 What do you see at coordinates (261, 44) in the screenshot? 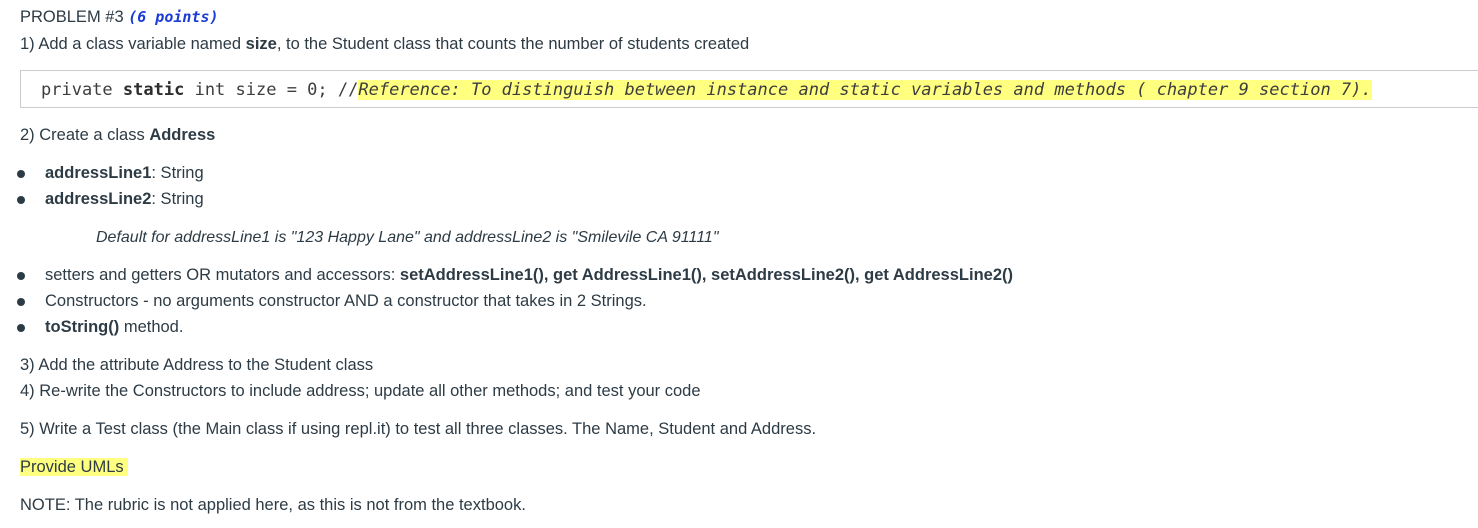
I see `step-1-bold: size` at bounding box center [261, 44].